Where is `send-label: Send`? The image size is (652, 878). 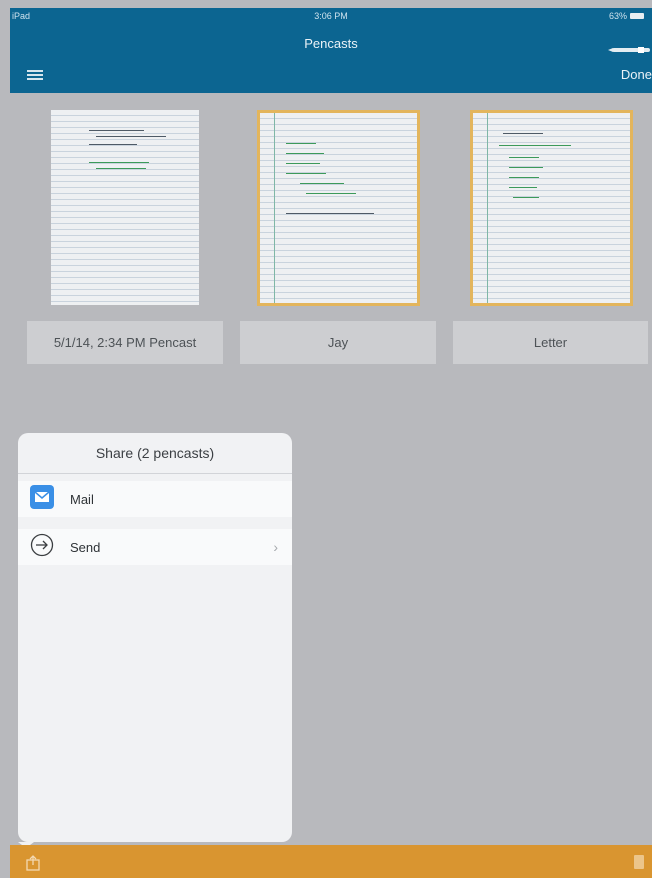 send-label: Send is located at coordinates (85, 547).